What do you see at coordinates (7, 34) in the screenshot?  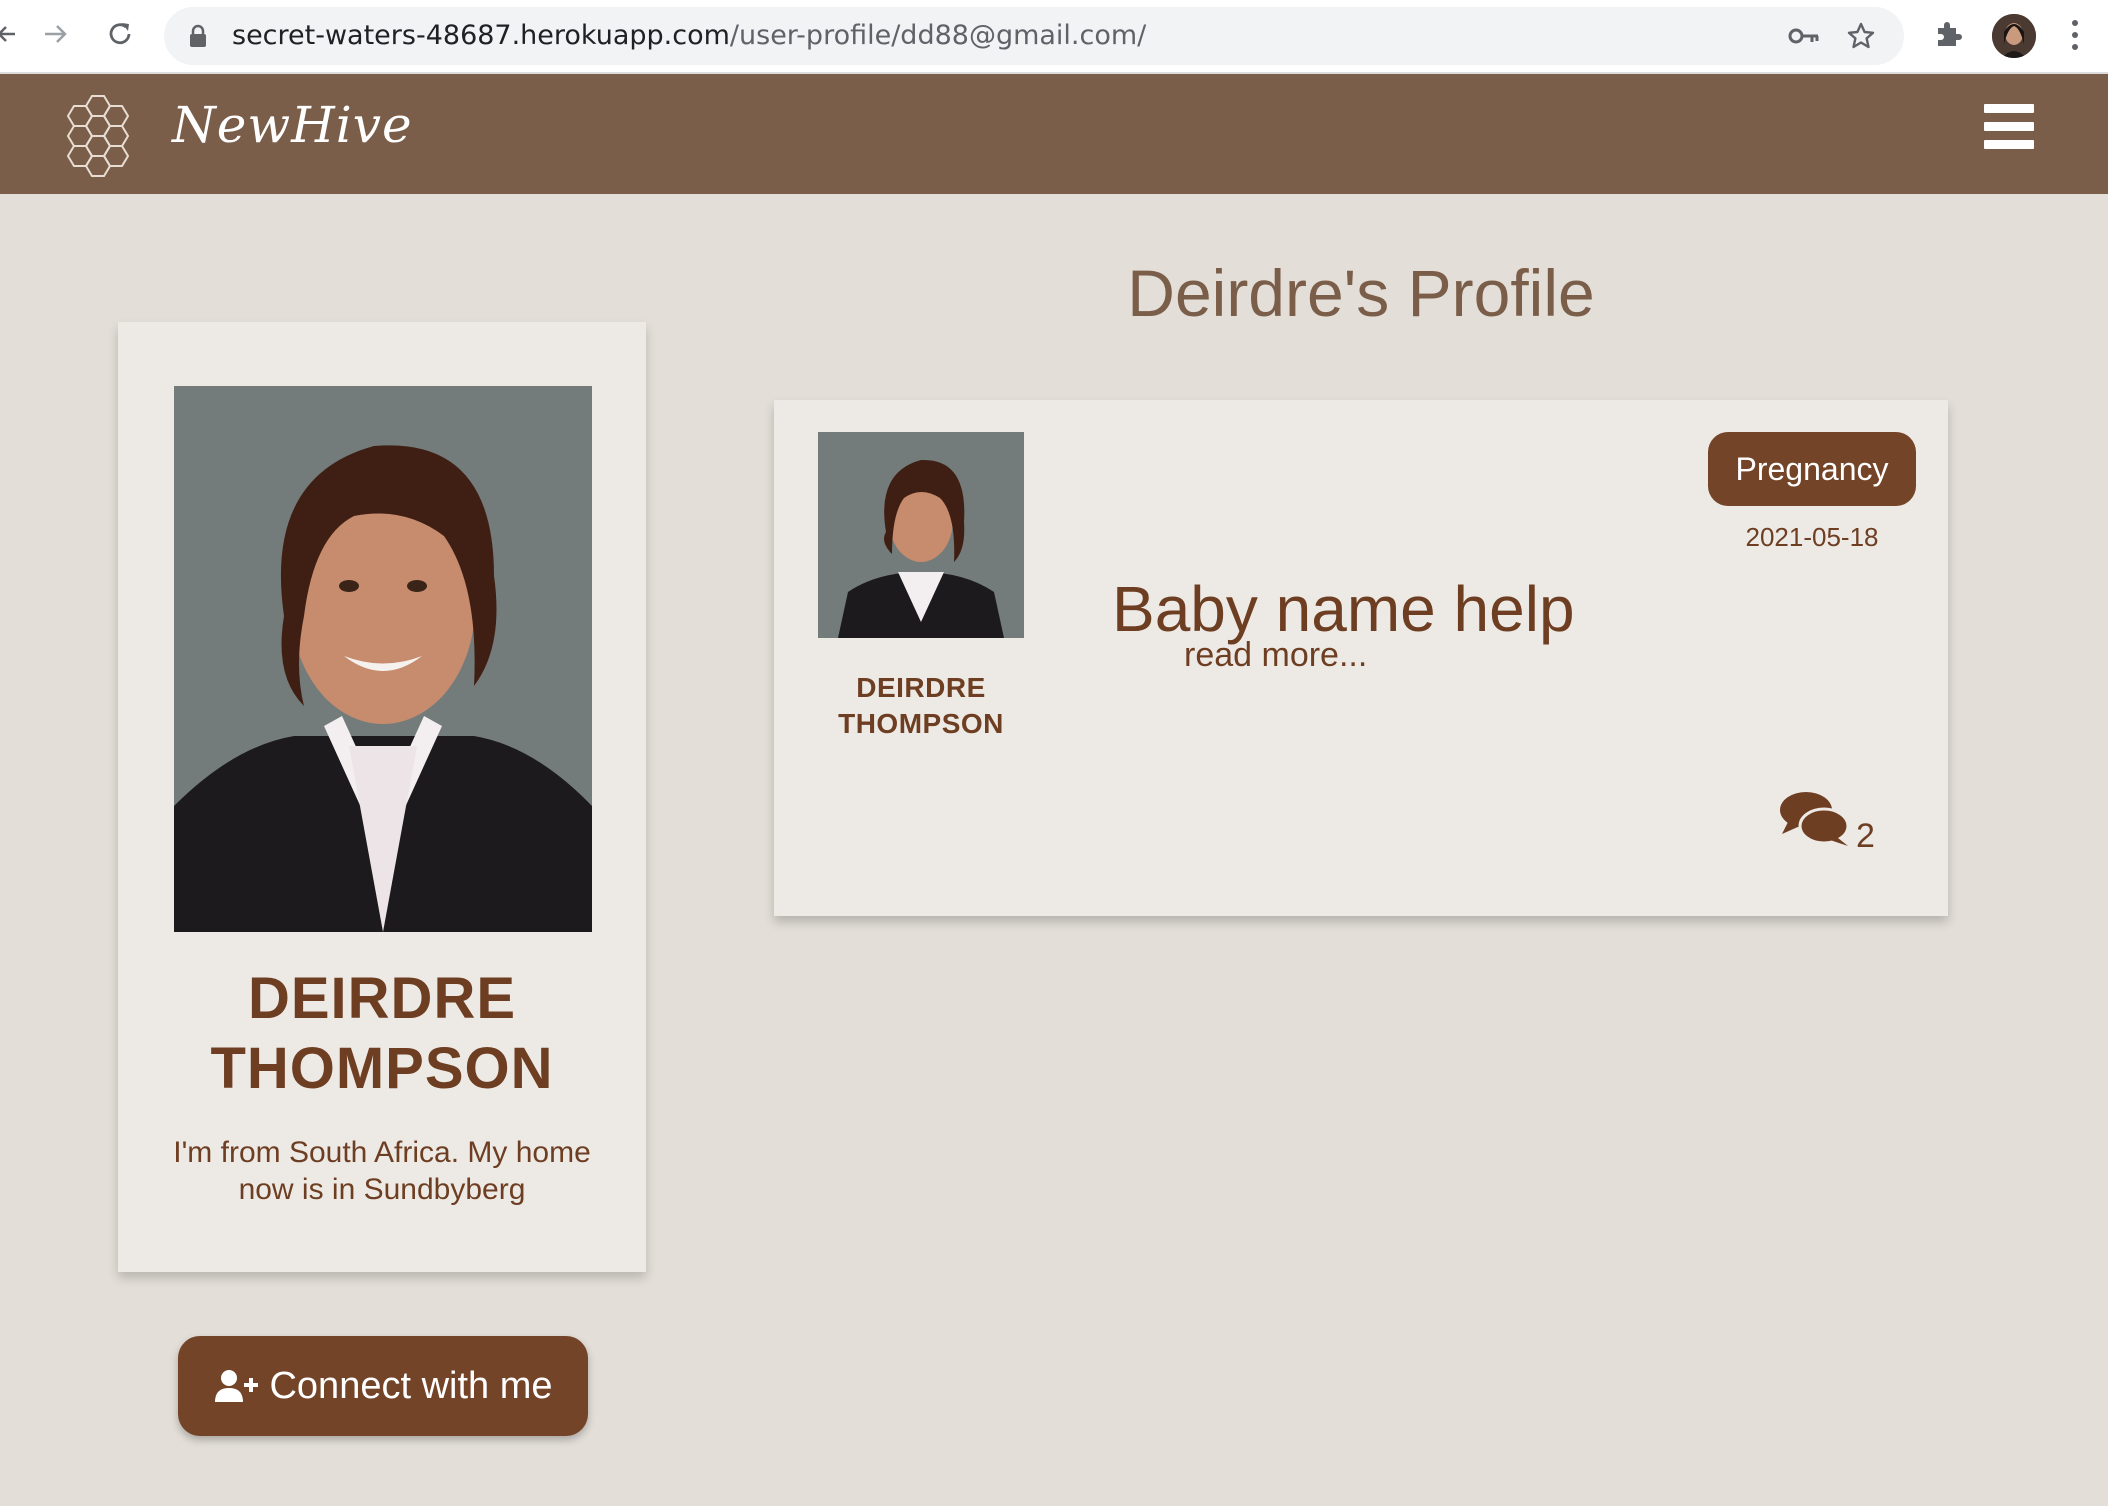 I see `back-arrow-icon` at bounding box center [7, 34].